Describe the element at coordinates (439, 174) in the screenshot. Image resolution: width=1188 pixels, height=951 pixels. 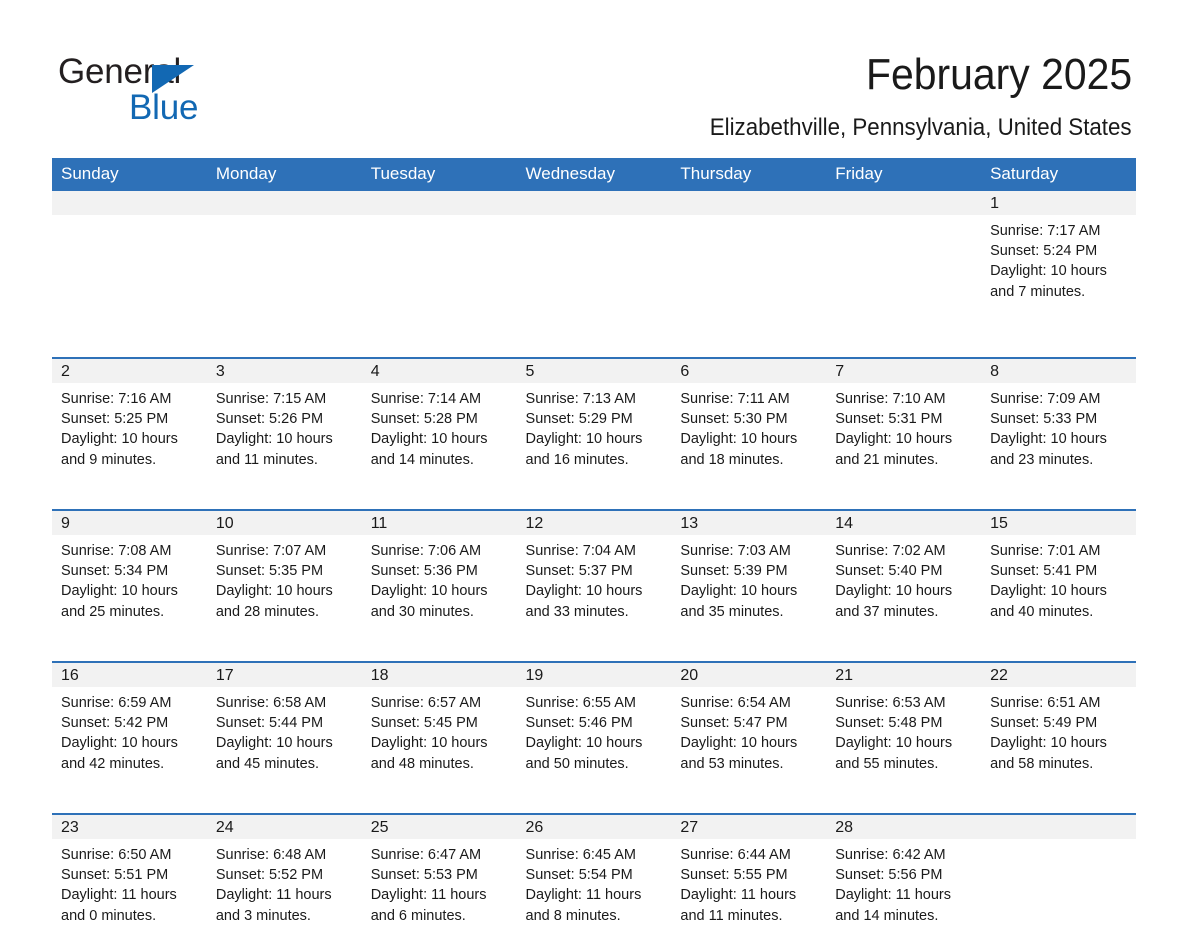
I see `weekday-header-tuesday: Tuesday` at that location.